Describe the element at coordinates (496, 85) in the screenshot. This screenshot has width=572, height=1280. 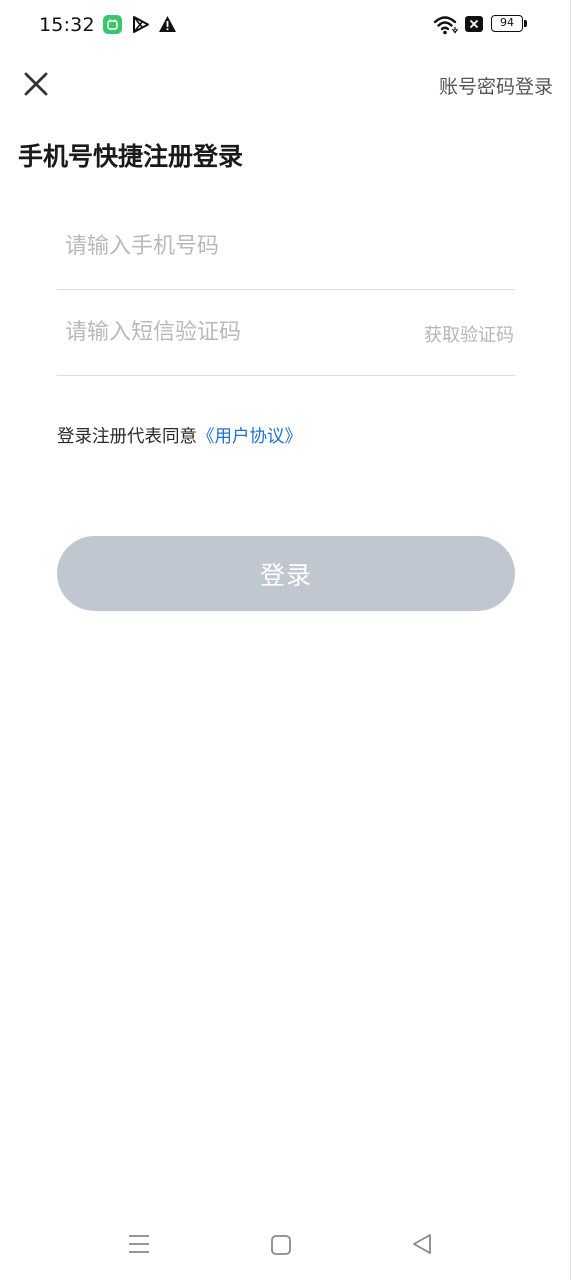
I see `password-login-link: 账号密码登录` at that location.